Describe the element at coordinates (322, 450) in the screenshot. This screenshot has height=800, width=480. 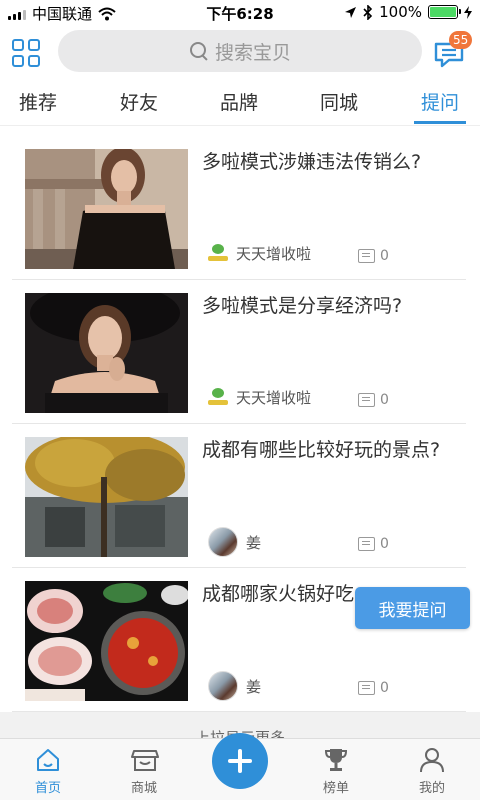
I see `question-title: 成都有哪些比较好玩的景点?` at that location.